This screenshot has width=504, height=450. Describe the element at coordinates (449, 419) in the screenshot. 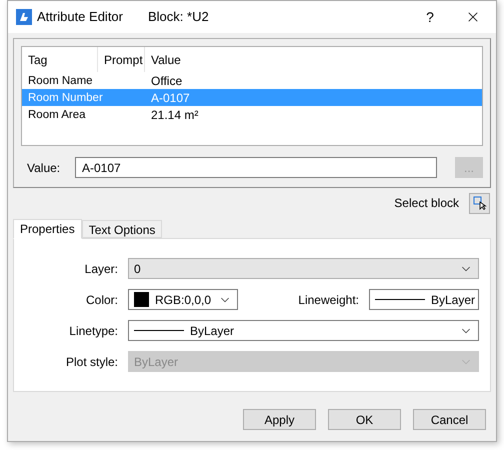

I see `dialog-button: Cancel` at that location.